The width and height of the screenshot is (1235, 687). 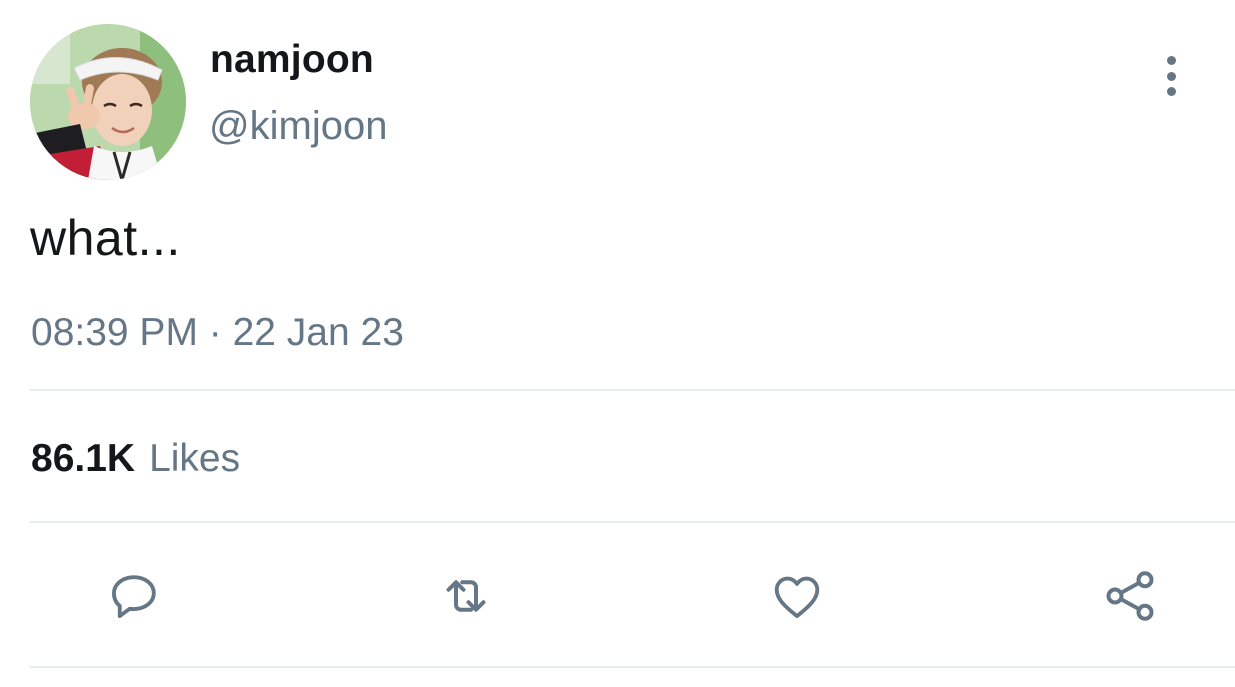 What do you see at coordinates (292, 60) in the screenshot?
I see `display-name: namjoon` at bounding box center [292, 60].